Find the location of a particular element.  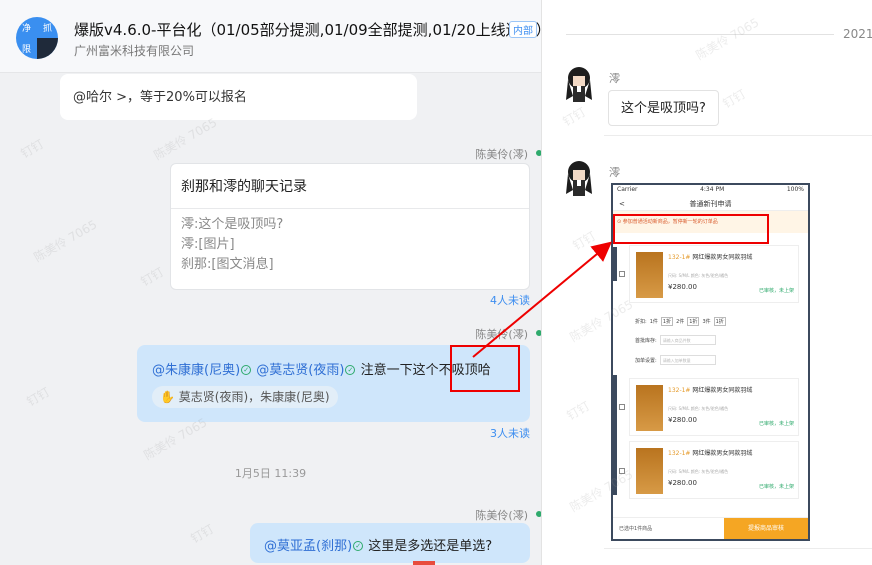

message-bubble: @哈尔 >，等于20%可以报名 is located at coordinates (238, 97).